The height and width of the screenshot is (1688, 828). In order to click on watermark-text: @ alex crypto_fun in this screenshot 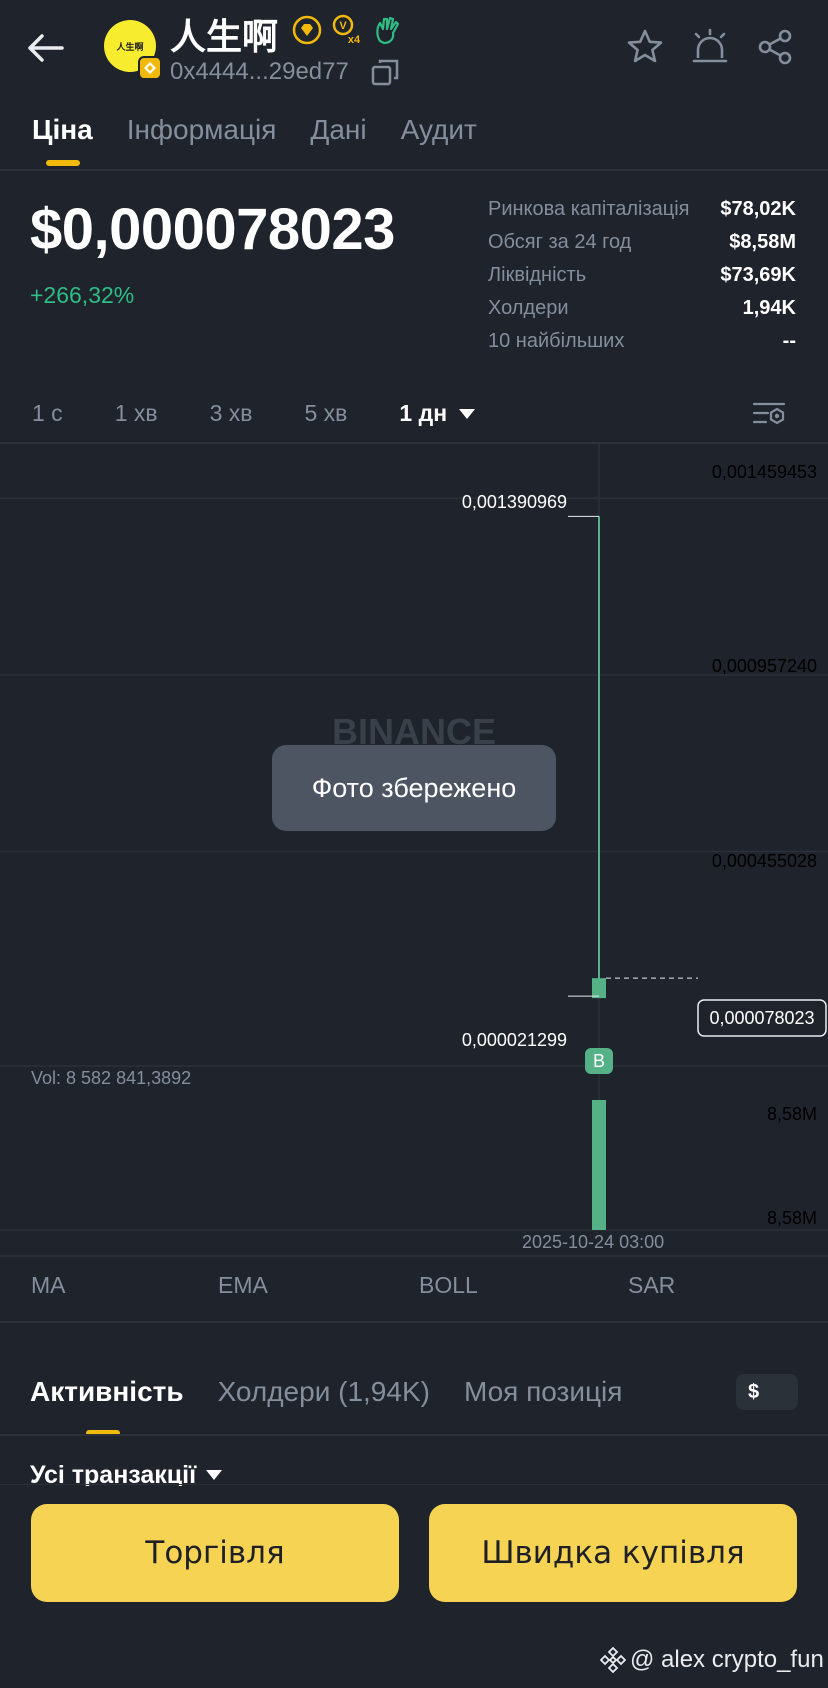, I will do `click(727, 1659)`.